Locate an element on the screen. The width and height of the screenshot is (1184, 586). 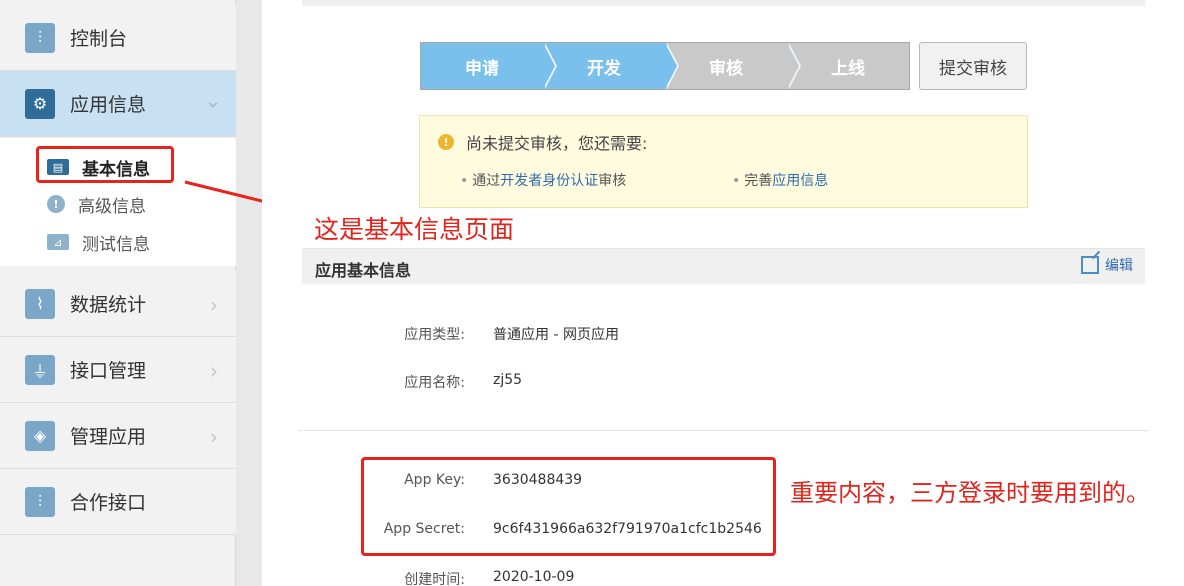
created-time-value: 2020-10-09 is located at coordinates (534, 577).